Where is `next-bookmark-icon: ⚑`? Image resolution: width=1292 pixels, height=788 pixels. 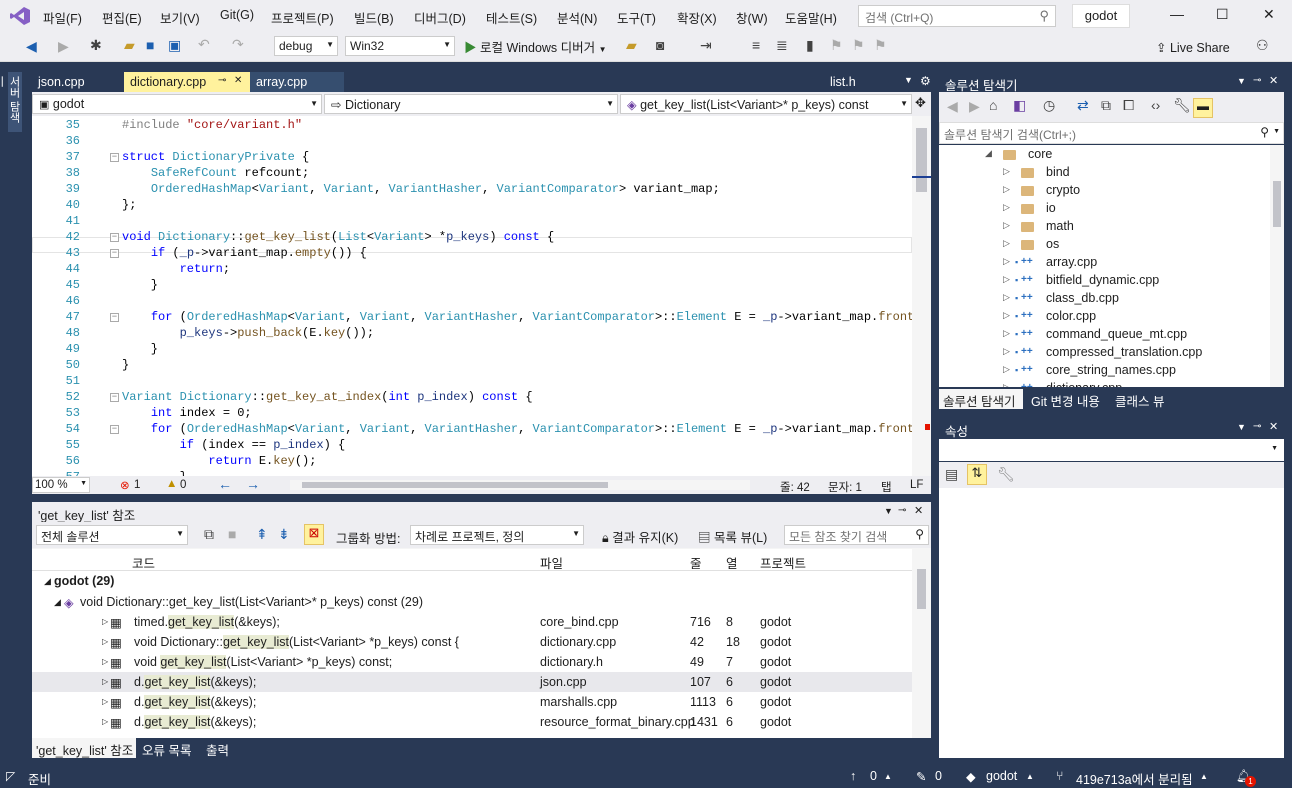
next-bookmark-icon: ⚑ is located at coordinates (858, 45).